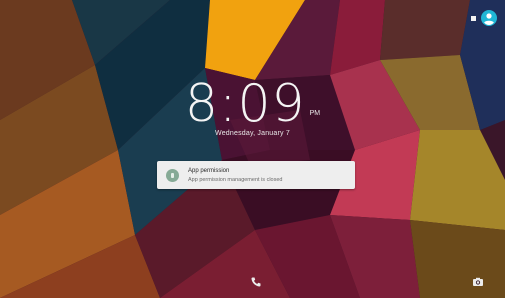 This screenshot has height=298, width=505. I want to click on status-bar, so click(484, 18).